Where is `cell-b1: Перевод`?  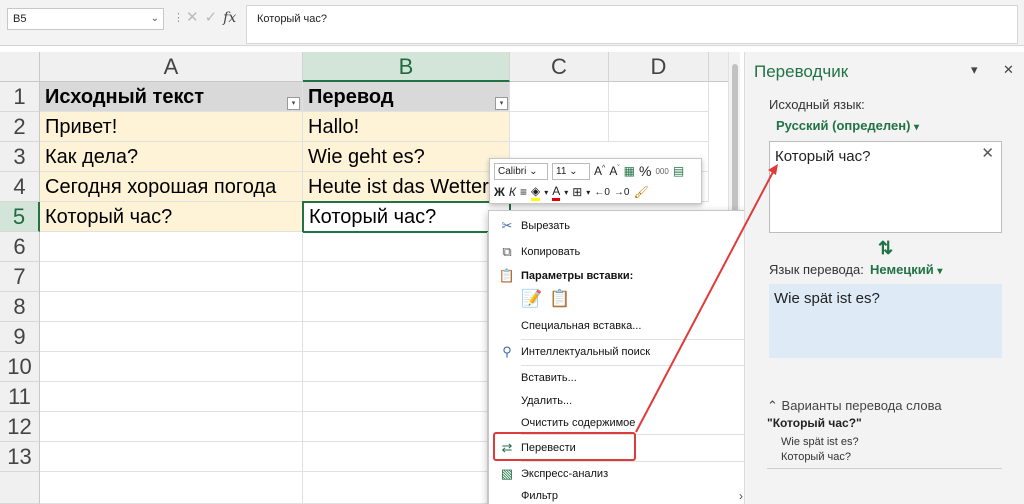 cell-b1: Перевод is located at coordinates (406, 97).